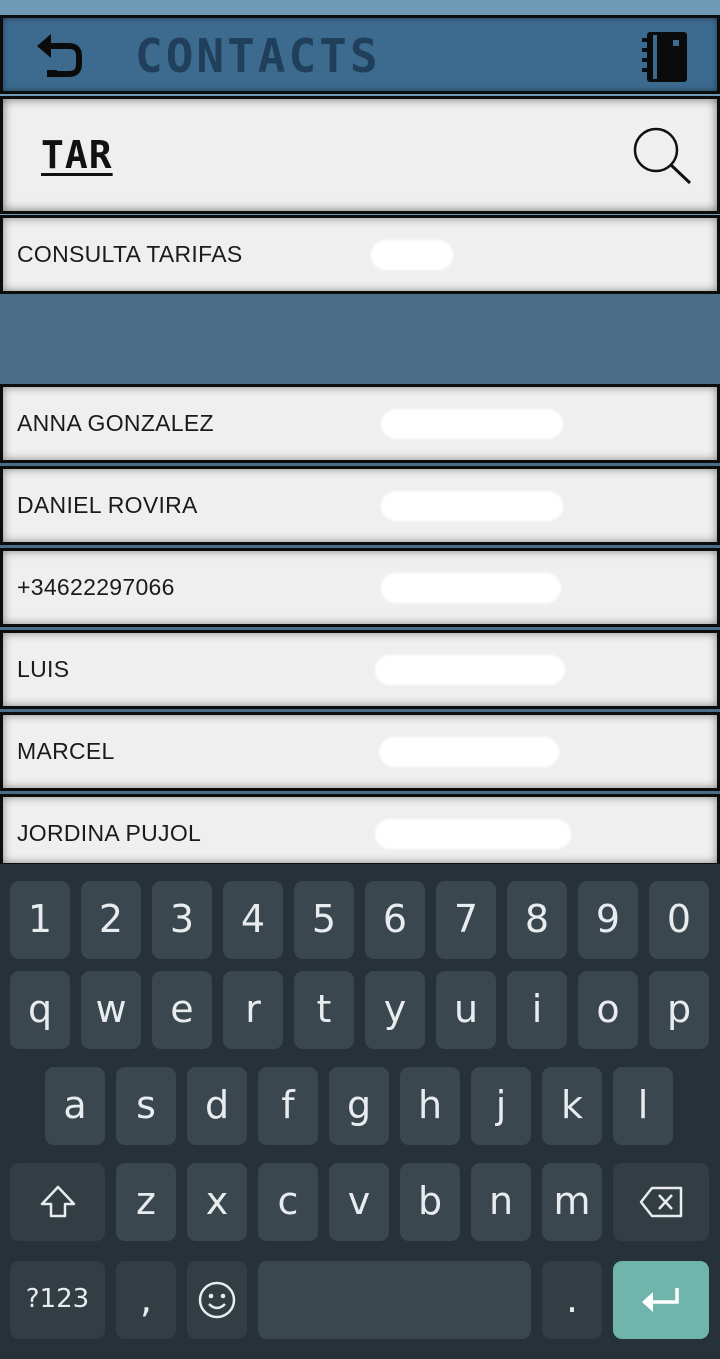 The height and width of the screenshot is (1359, 720). What do you see at coordinates (360, 830) in the screenshot?
I see `contact-row: JORDINA PUJOL` at bounding box center [360, 830].